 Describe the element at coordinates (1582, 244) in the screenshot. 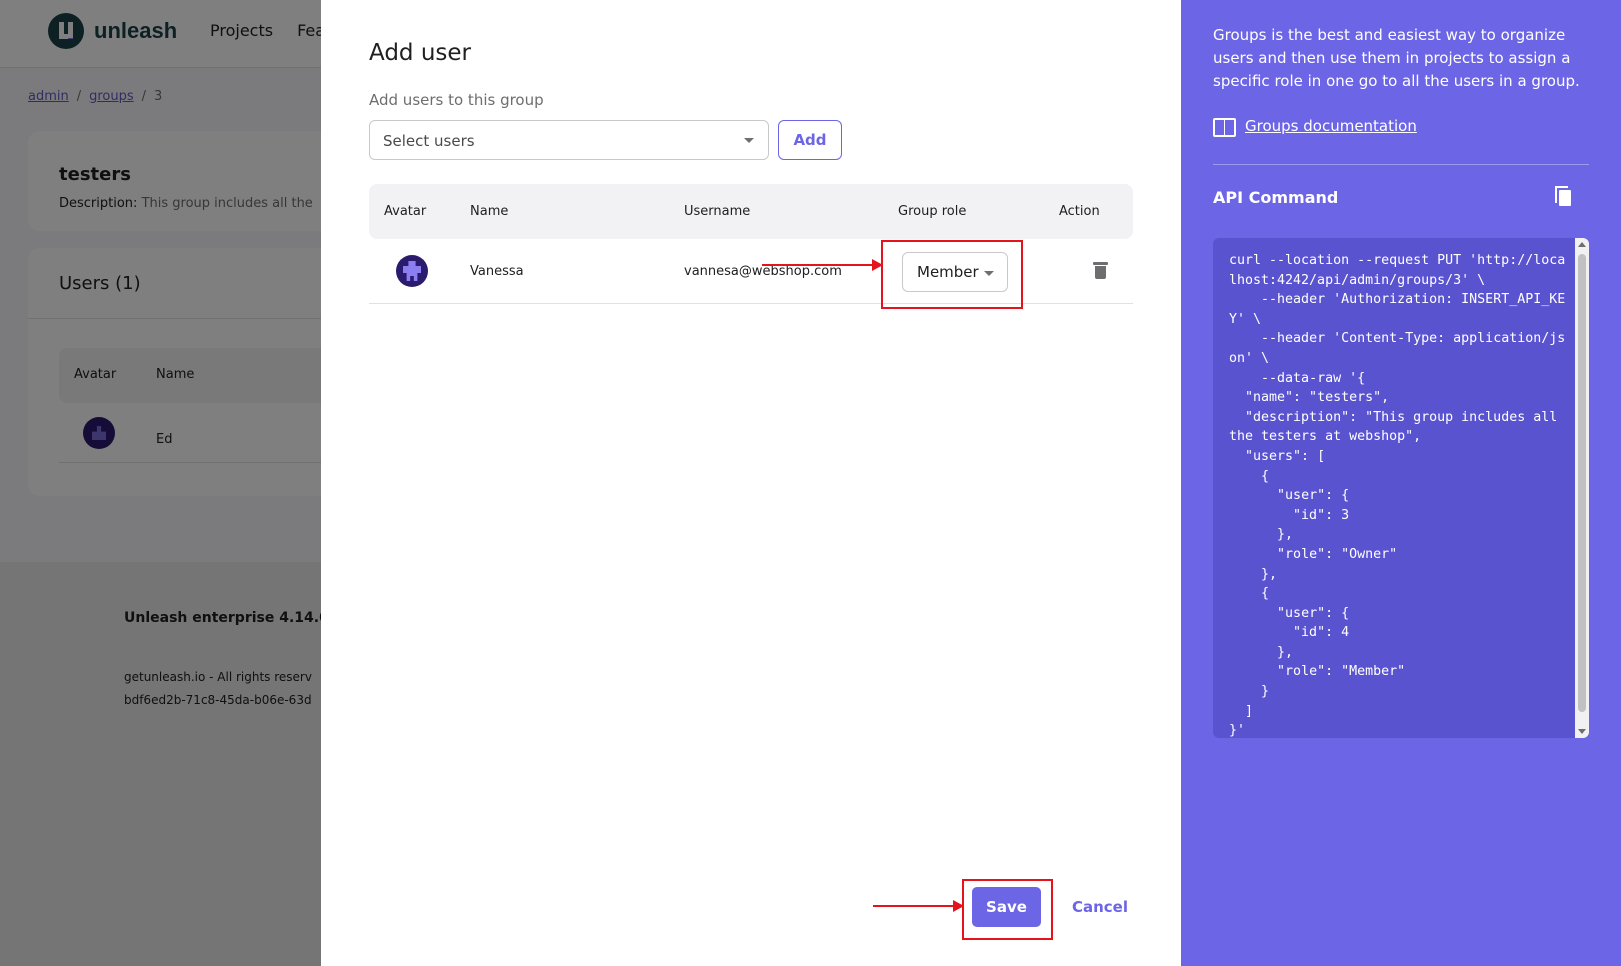

I see `scroll-up-icon` at that location.